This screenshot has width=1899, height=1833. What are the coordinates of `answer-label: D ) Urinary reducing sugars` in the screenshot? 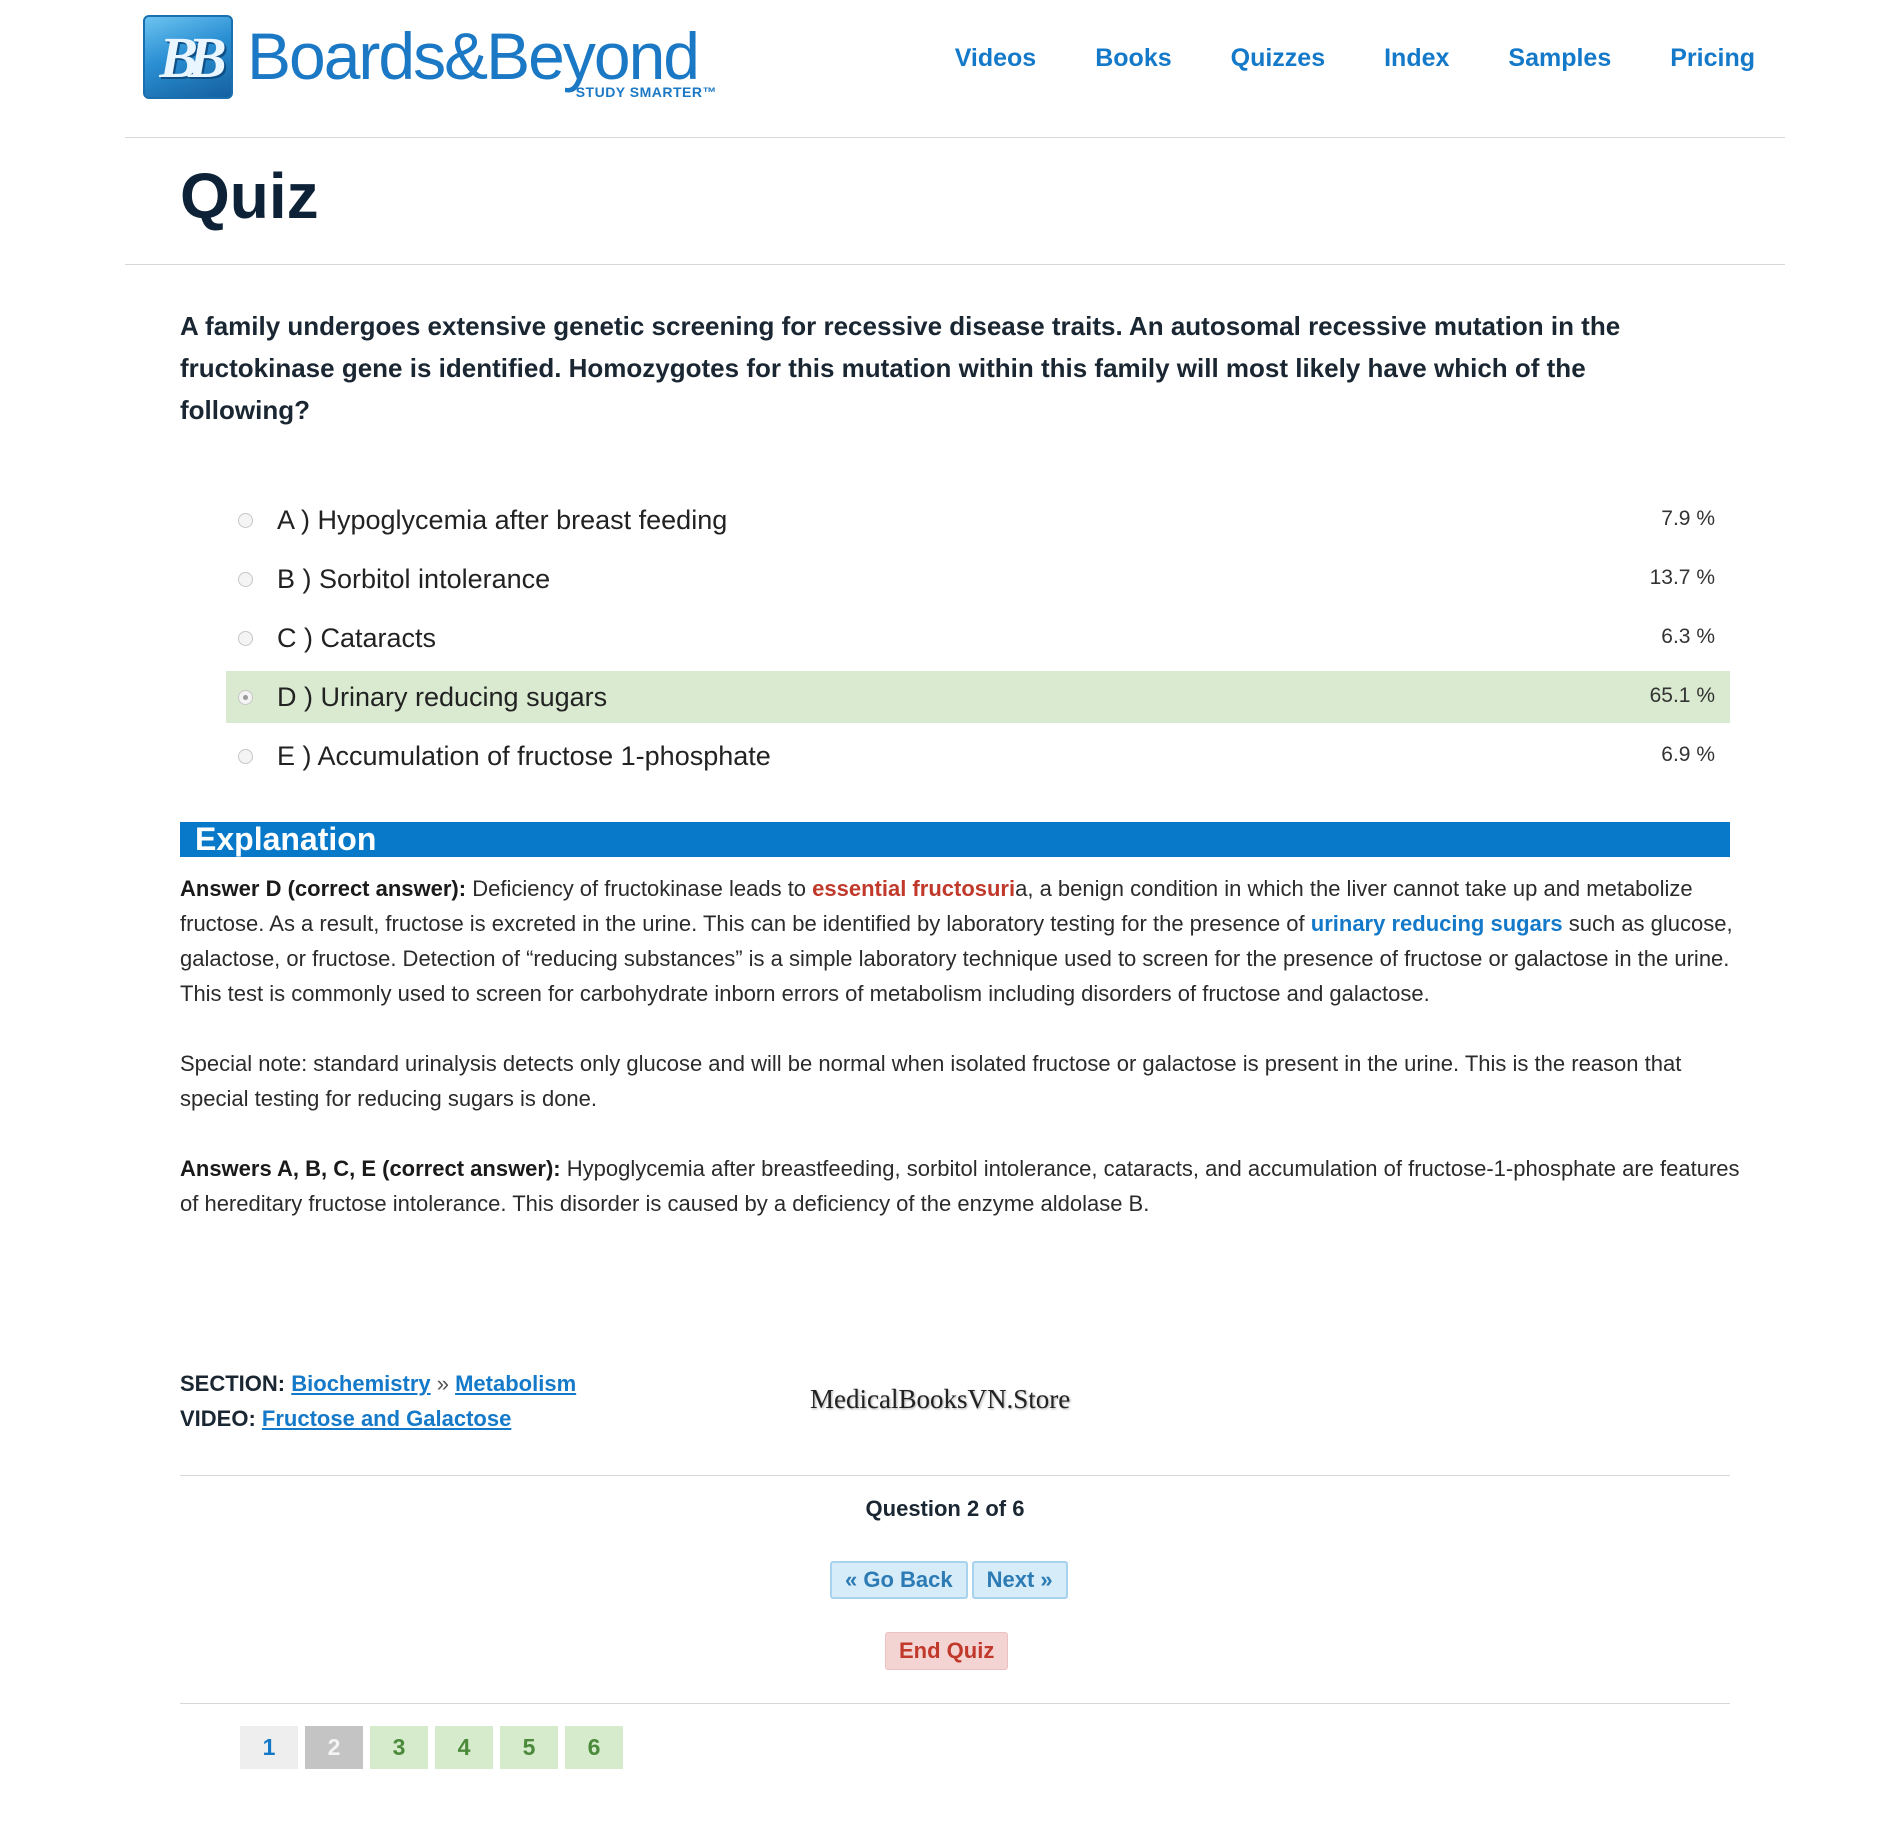 It's located at (442, 696).